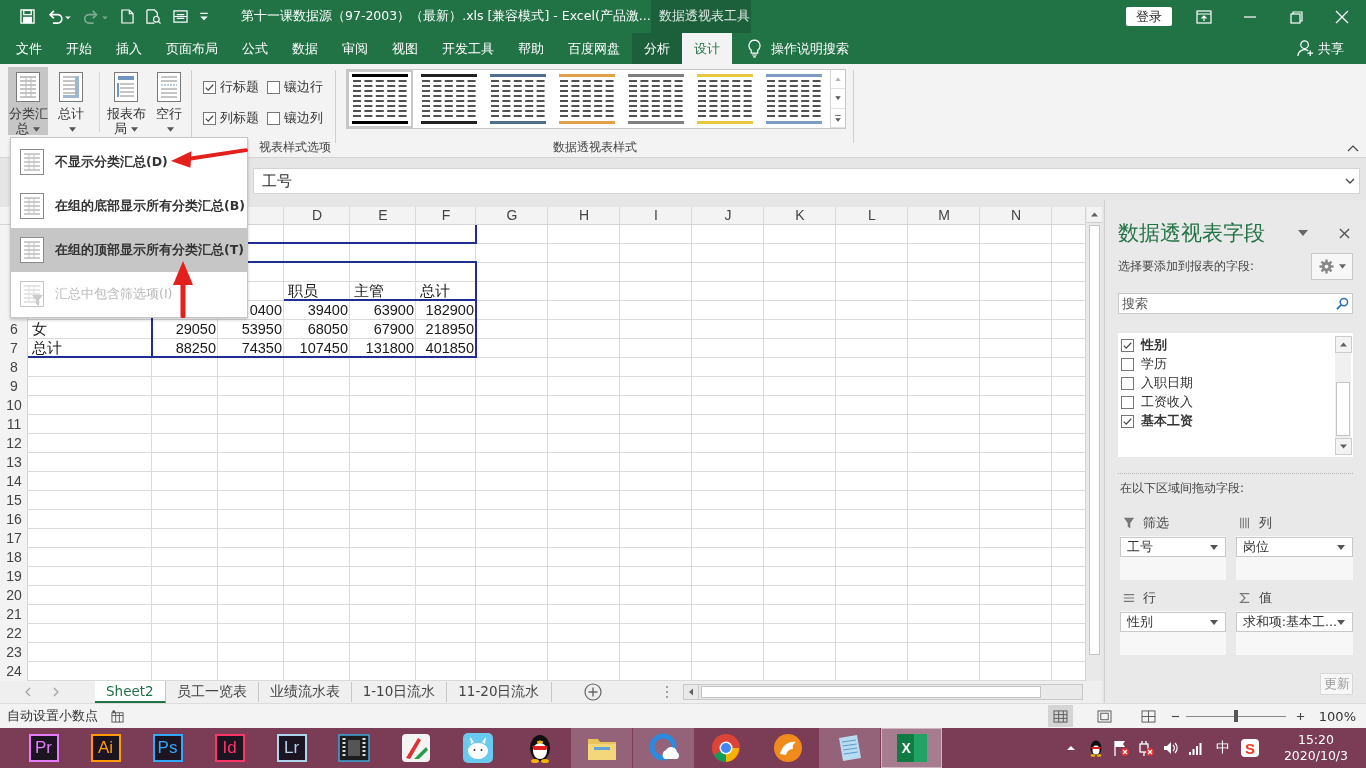  Describe the element at coordinates (1060, 716) in the screenshot. I see `view-button` at that location.